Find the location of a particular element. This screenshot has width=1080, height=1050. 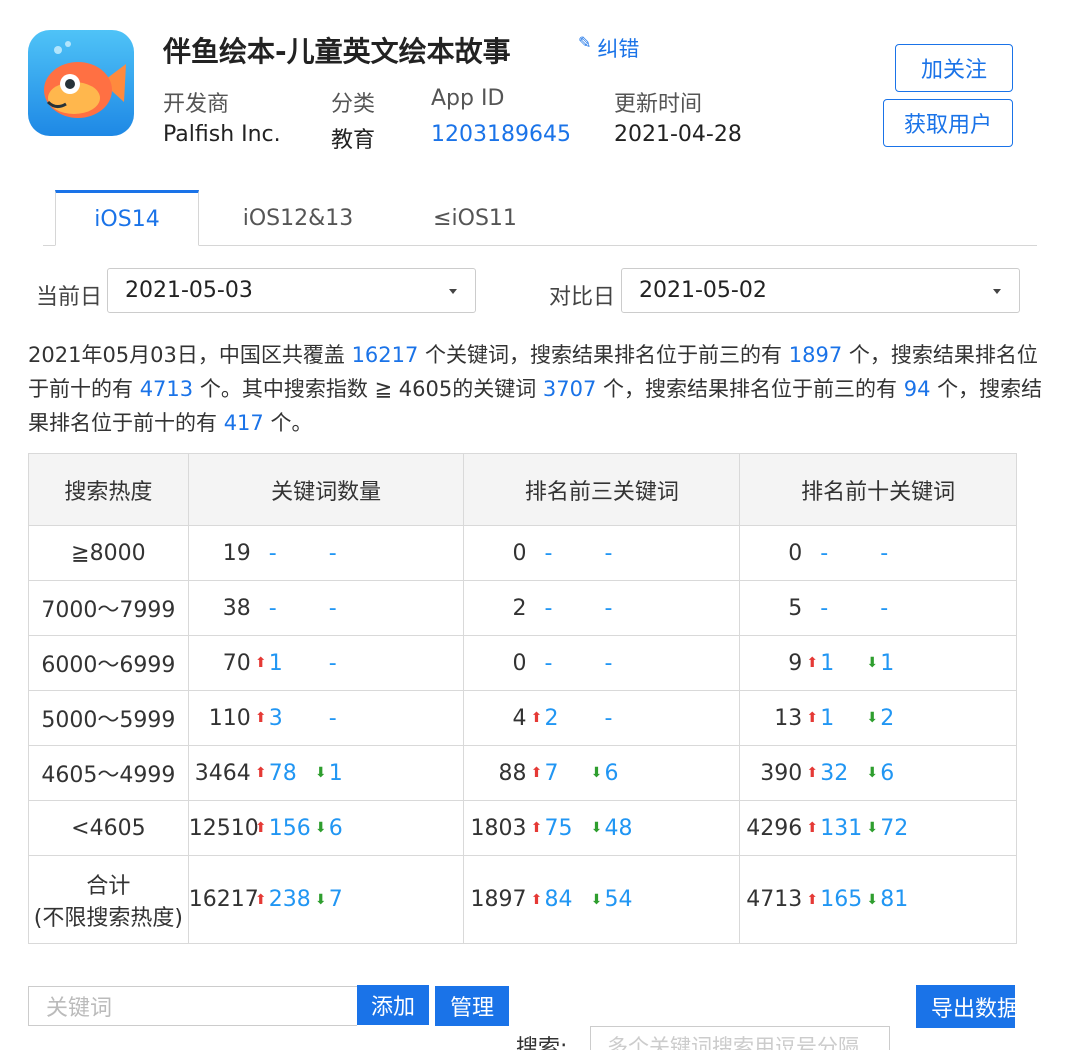

heat-cell: 4605～4999 is located at coordinates (108, 773).